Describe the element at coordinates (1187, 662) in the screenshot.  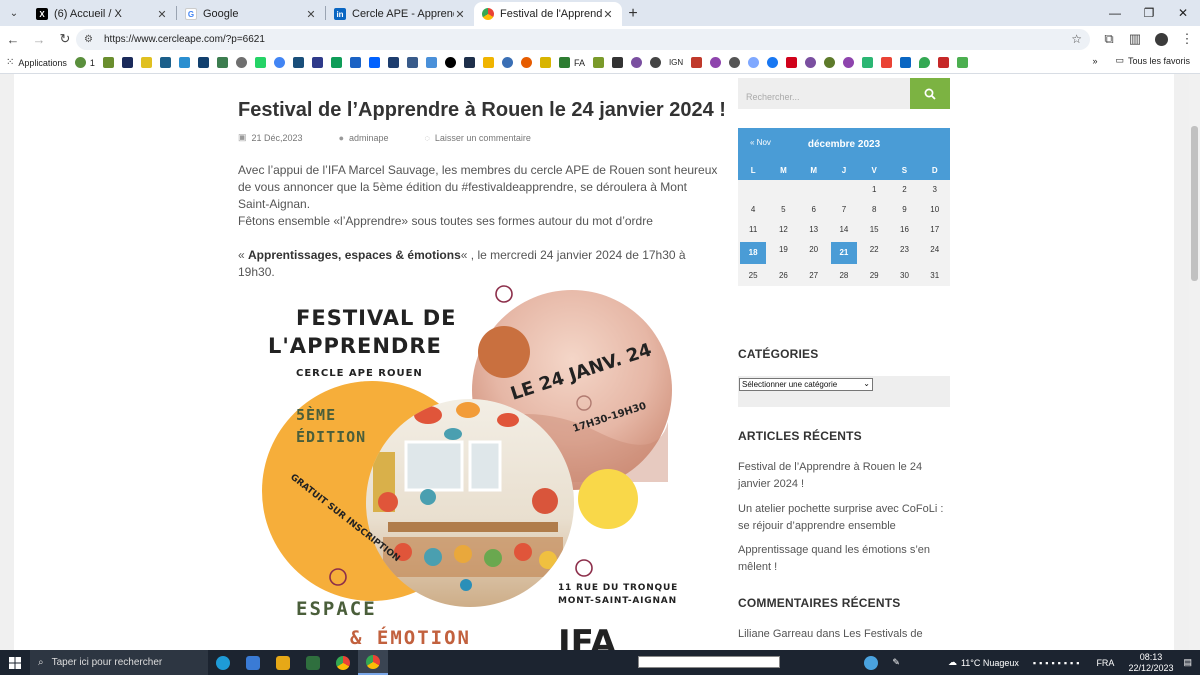
I see `notifications-icon: ▤` at that location.